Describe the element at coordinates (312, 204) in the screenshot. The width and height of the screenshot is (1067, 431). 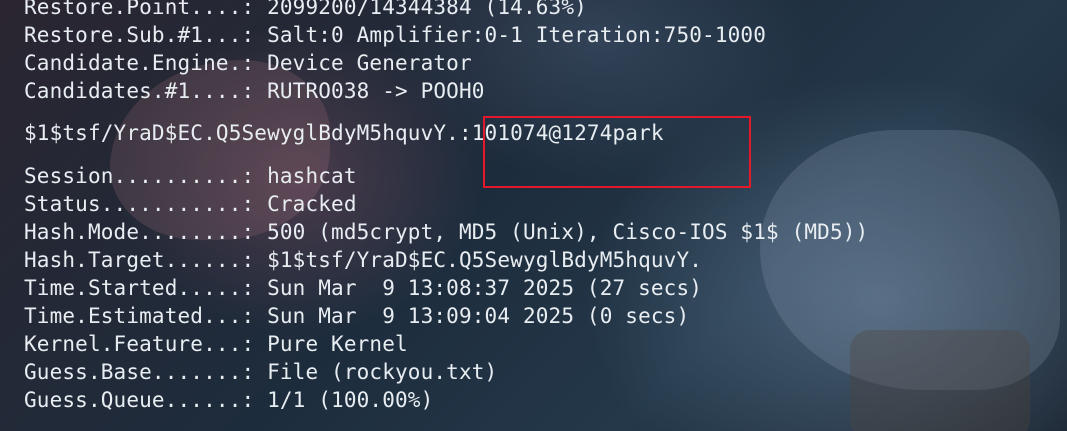
I see `line-value: Cracked` at that location.